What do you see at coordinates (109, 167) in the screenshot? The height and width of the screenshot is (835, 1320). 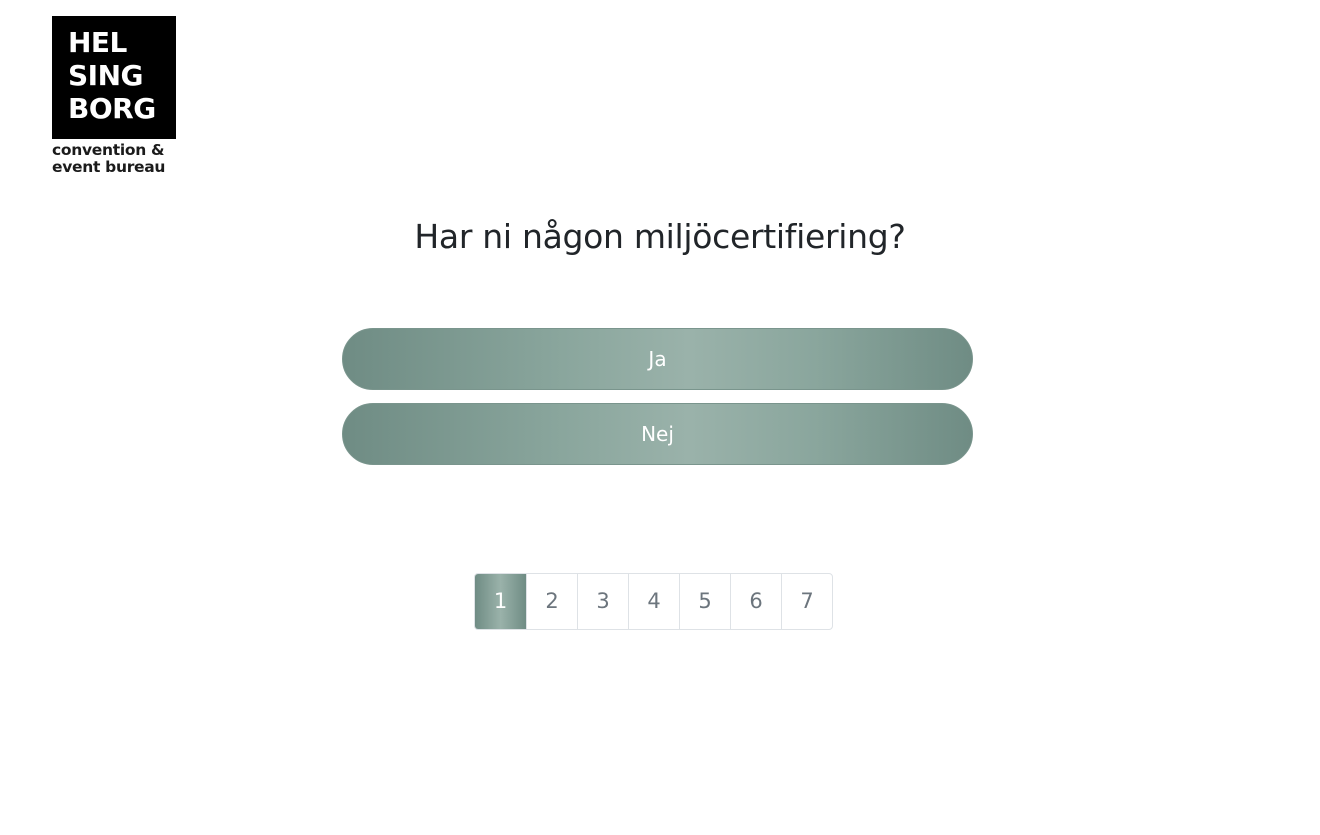 I see `logo-sub-line: event bureau` at bounding box center [109, 167].